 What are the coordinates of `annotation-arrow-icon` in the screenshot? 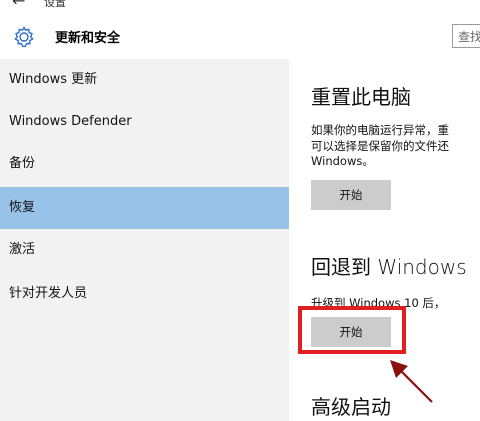 It's located at (411, 381).